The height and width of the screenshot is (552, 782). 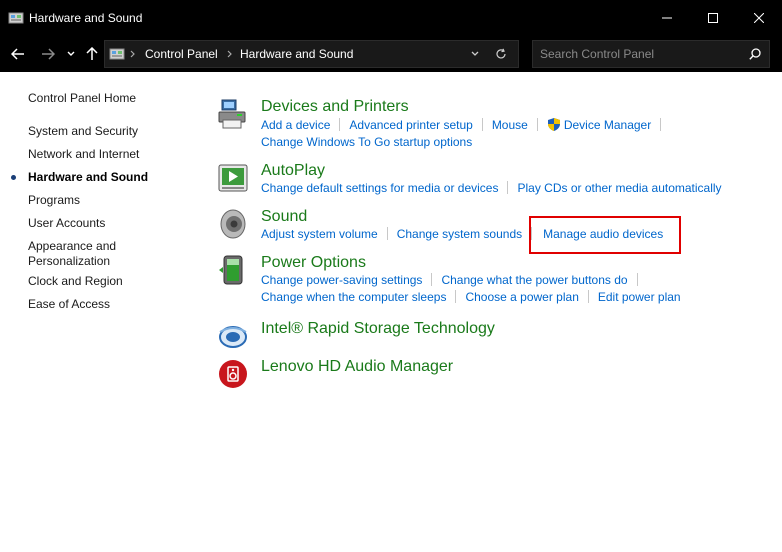 I want to click on sound-link: Sound, so click(x=284, y=217).